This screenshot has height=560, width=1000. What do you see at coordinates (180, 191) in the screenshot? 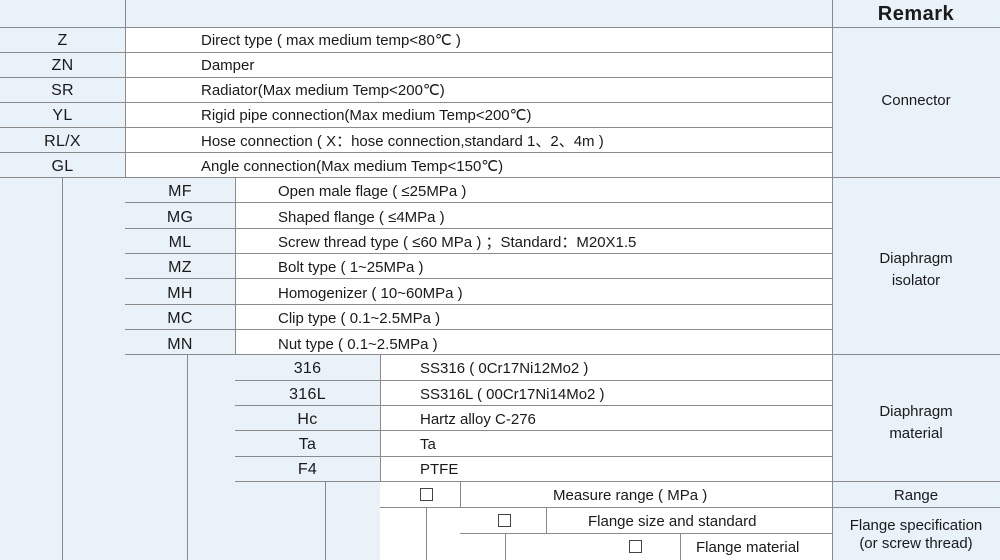
I see `code-mf: MF` at bounding box center [180, 191].